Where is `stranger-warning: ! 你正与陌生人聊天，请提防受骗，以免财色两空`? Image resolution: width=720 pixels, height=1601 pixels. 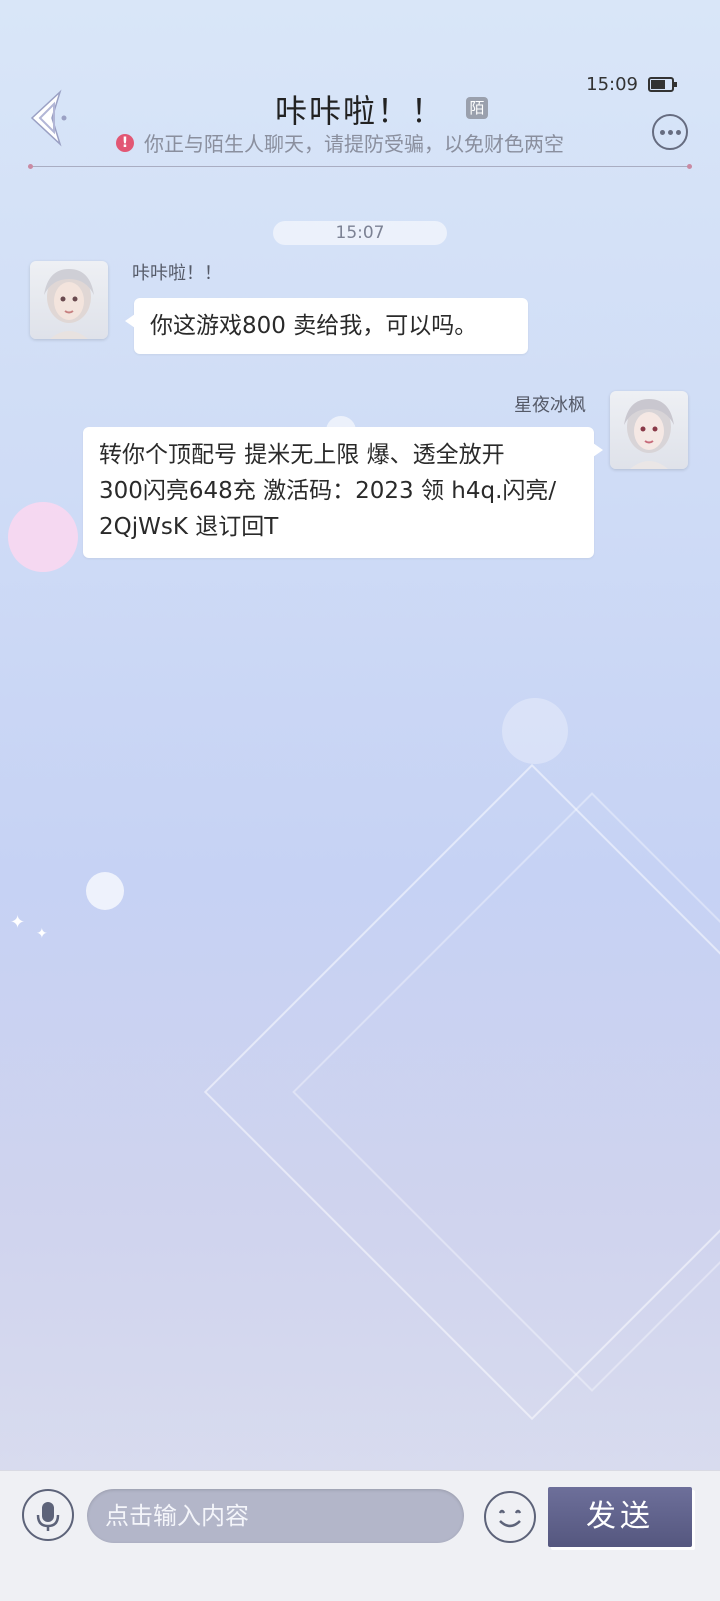
stranger-warning: ! 你正与陌生人聊天，请提防受骗，以免财色两空 is located at coordinates (340, 142).